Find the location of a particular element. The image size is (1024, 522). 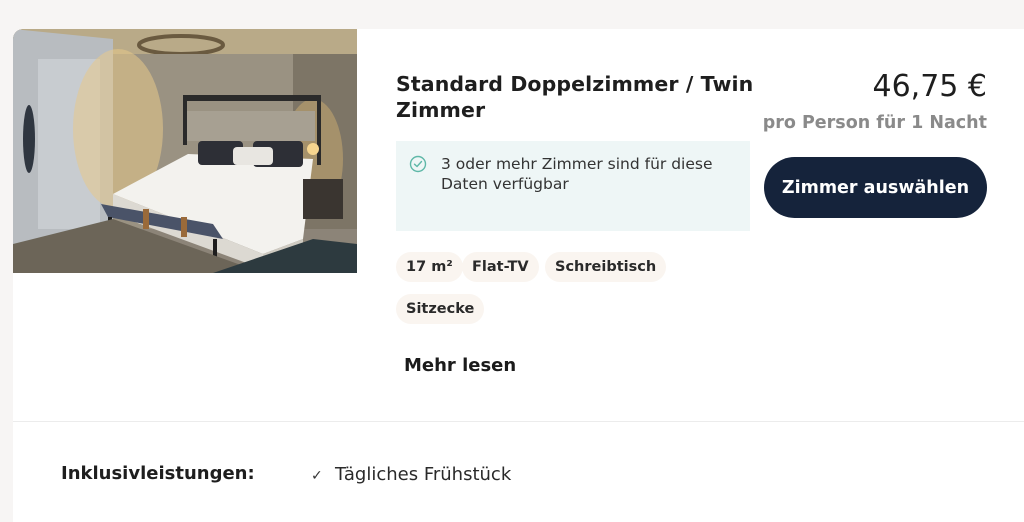

read-more-link: Mehr lesen is located at coordinates (460, 365).